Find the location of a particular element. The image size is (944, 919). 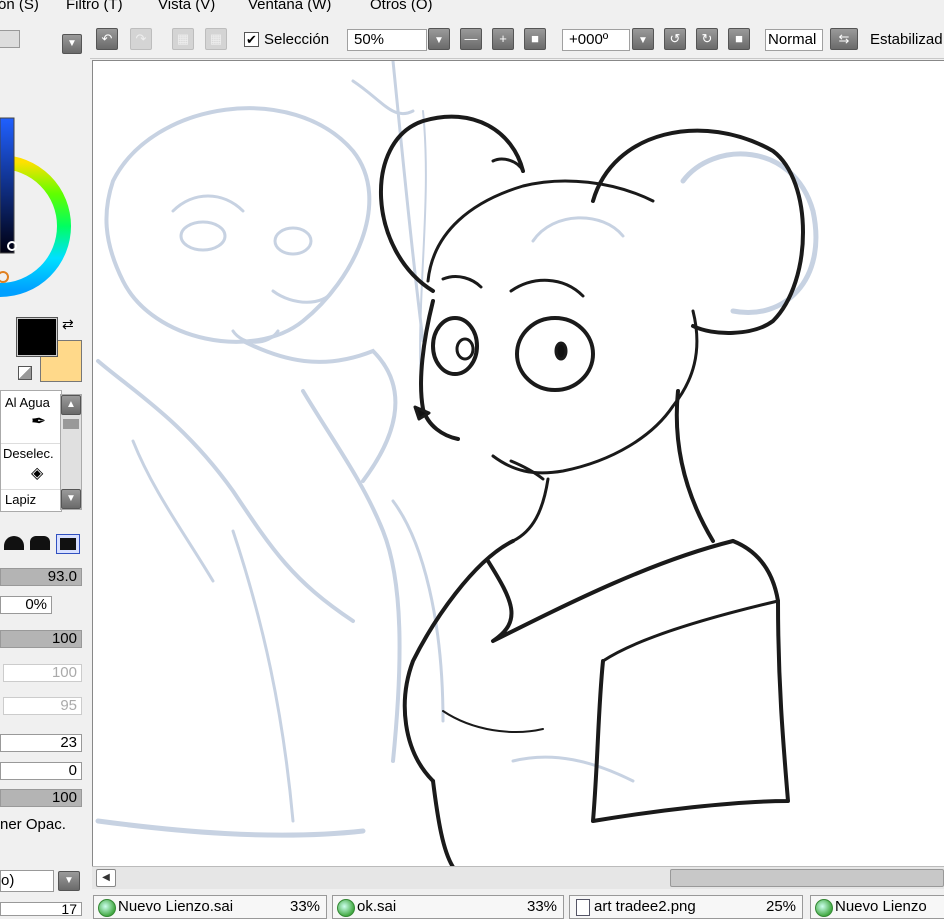

menu-view: Vista (V) is located at coordinates (186, 6).